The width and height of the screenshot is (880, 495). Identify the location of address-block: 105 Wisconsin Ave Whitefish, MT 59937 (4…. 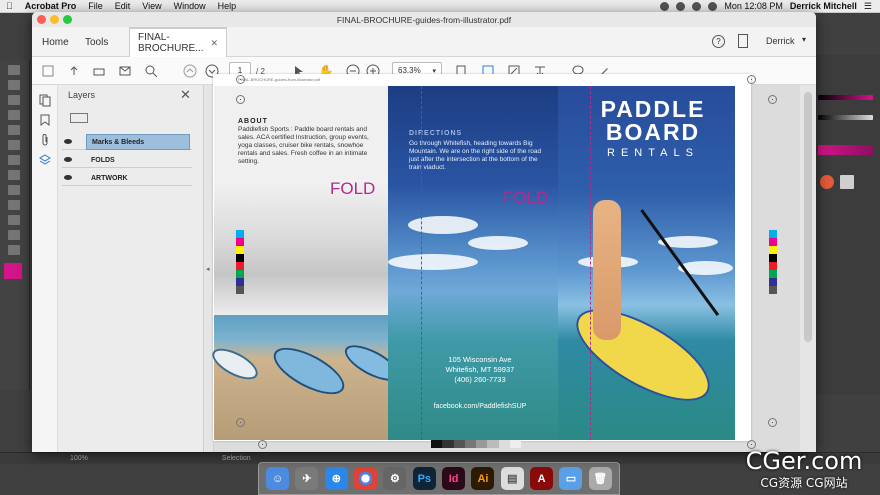
(480, 370).